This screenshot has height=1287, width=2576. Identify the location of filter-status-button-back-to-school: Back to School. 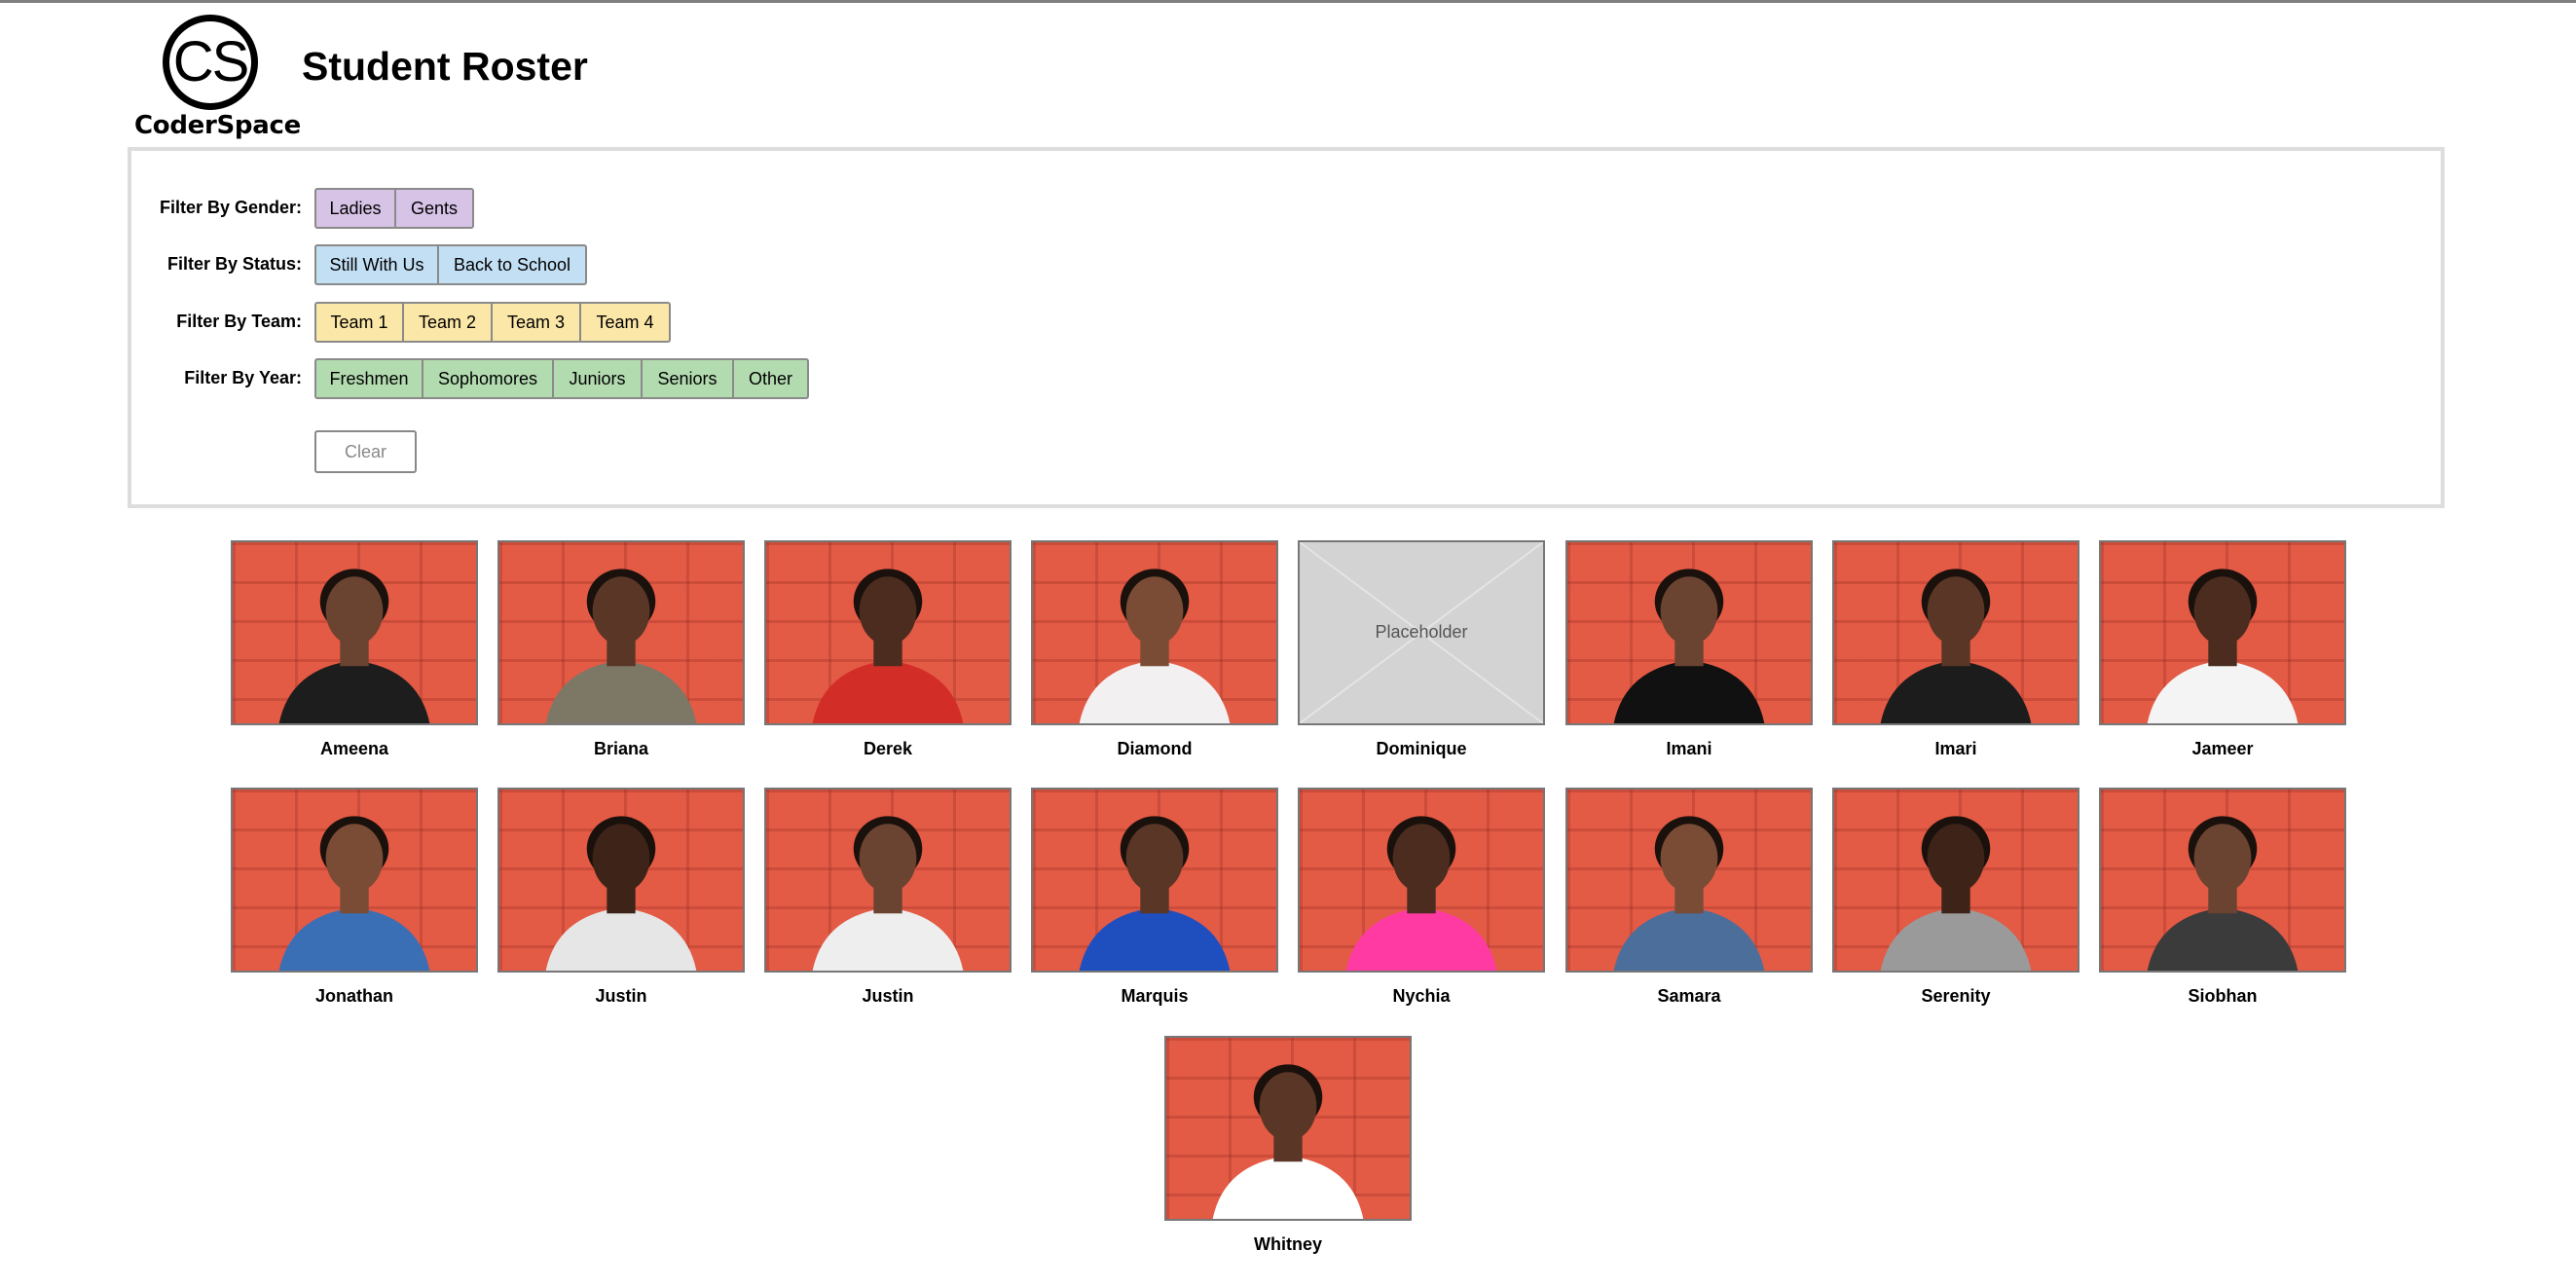
(513, 264).